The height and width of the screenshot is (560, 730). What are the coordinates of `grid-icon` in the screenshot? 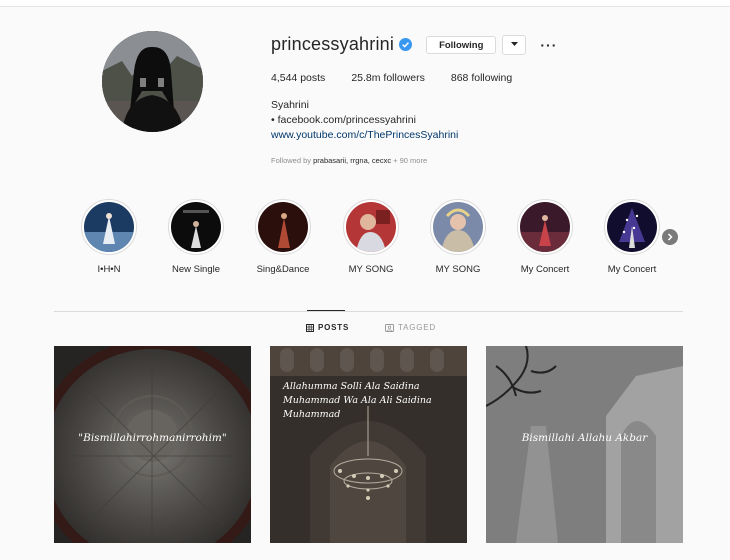 It's located at (310, 327).